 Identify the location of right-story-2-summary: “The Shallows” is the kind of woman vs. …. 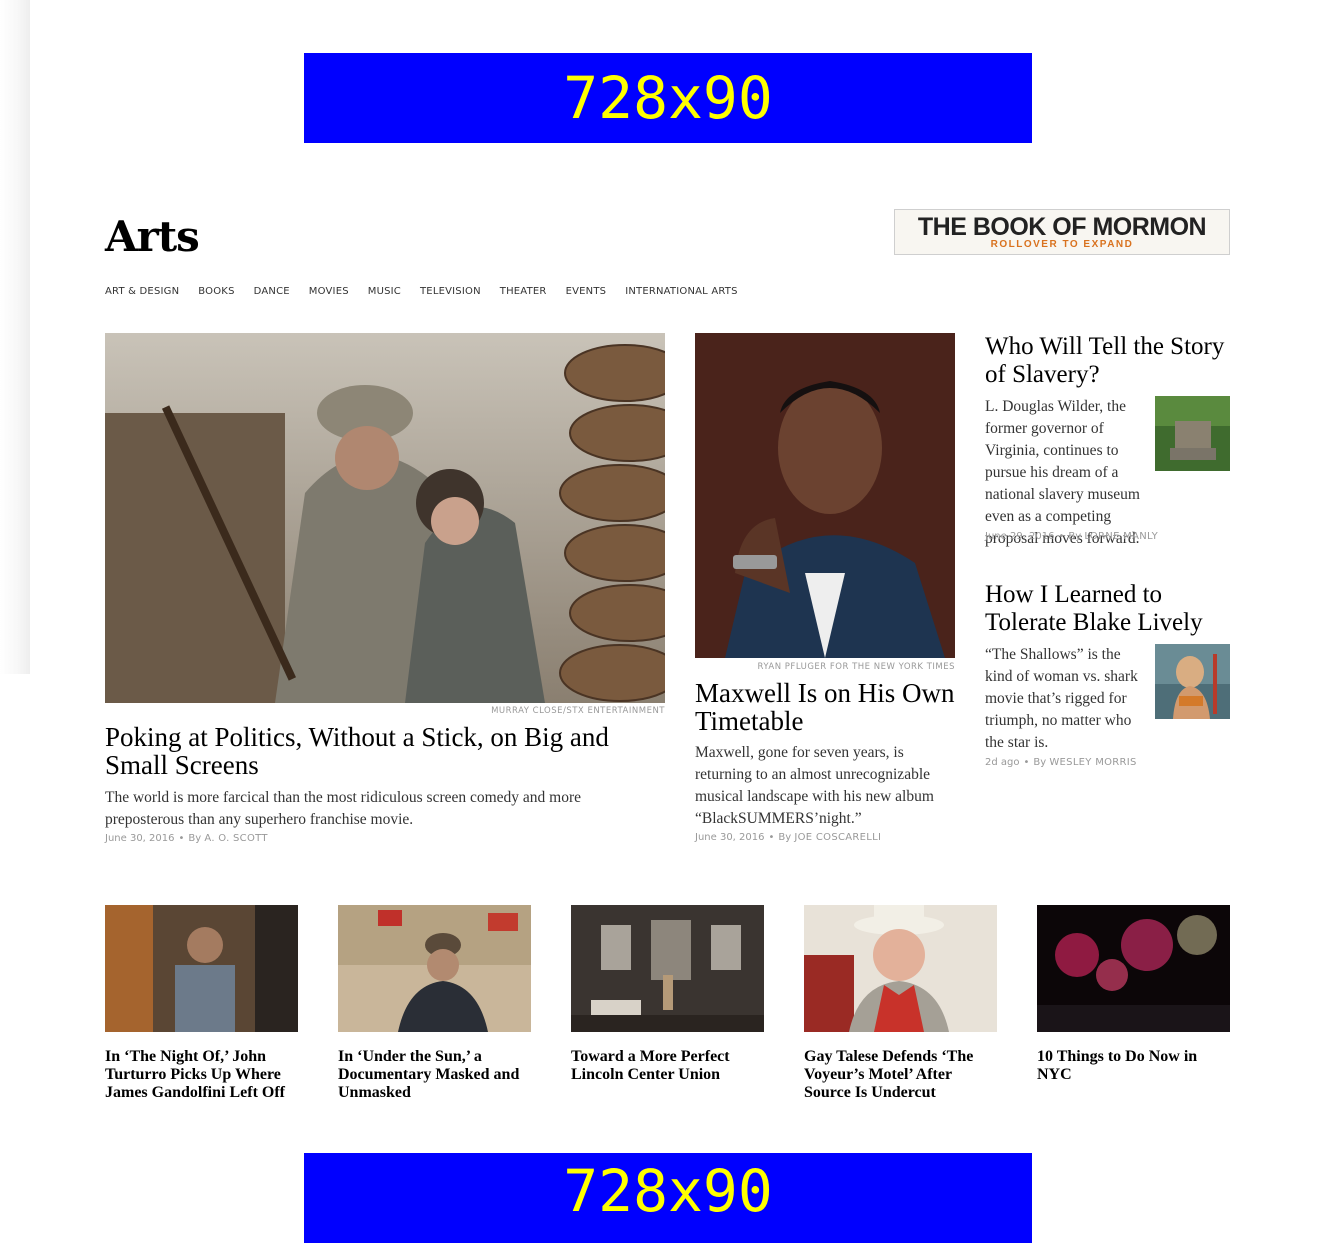
(1061, 698).